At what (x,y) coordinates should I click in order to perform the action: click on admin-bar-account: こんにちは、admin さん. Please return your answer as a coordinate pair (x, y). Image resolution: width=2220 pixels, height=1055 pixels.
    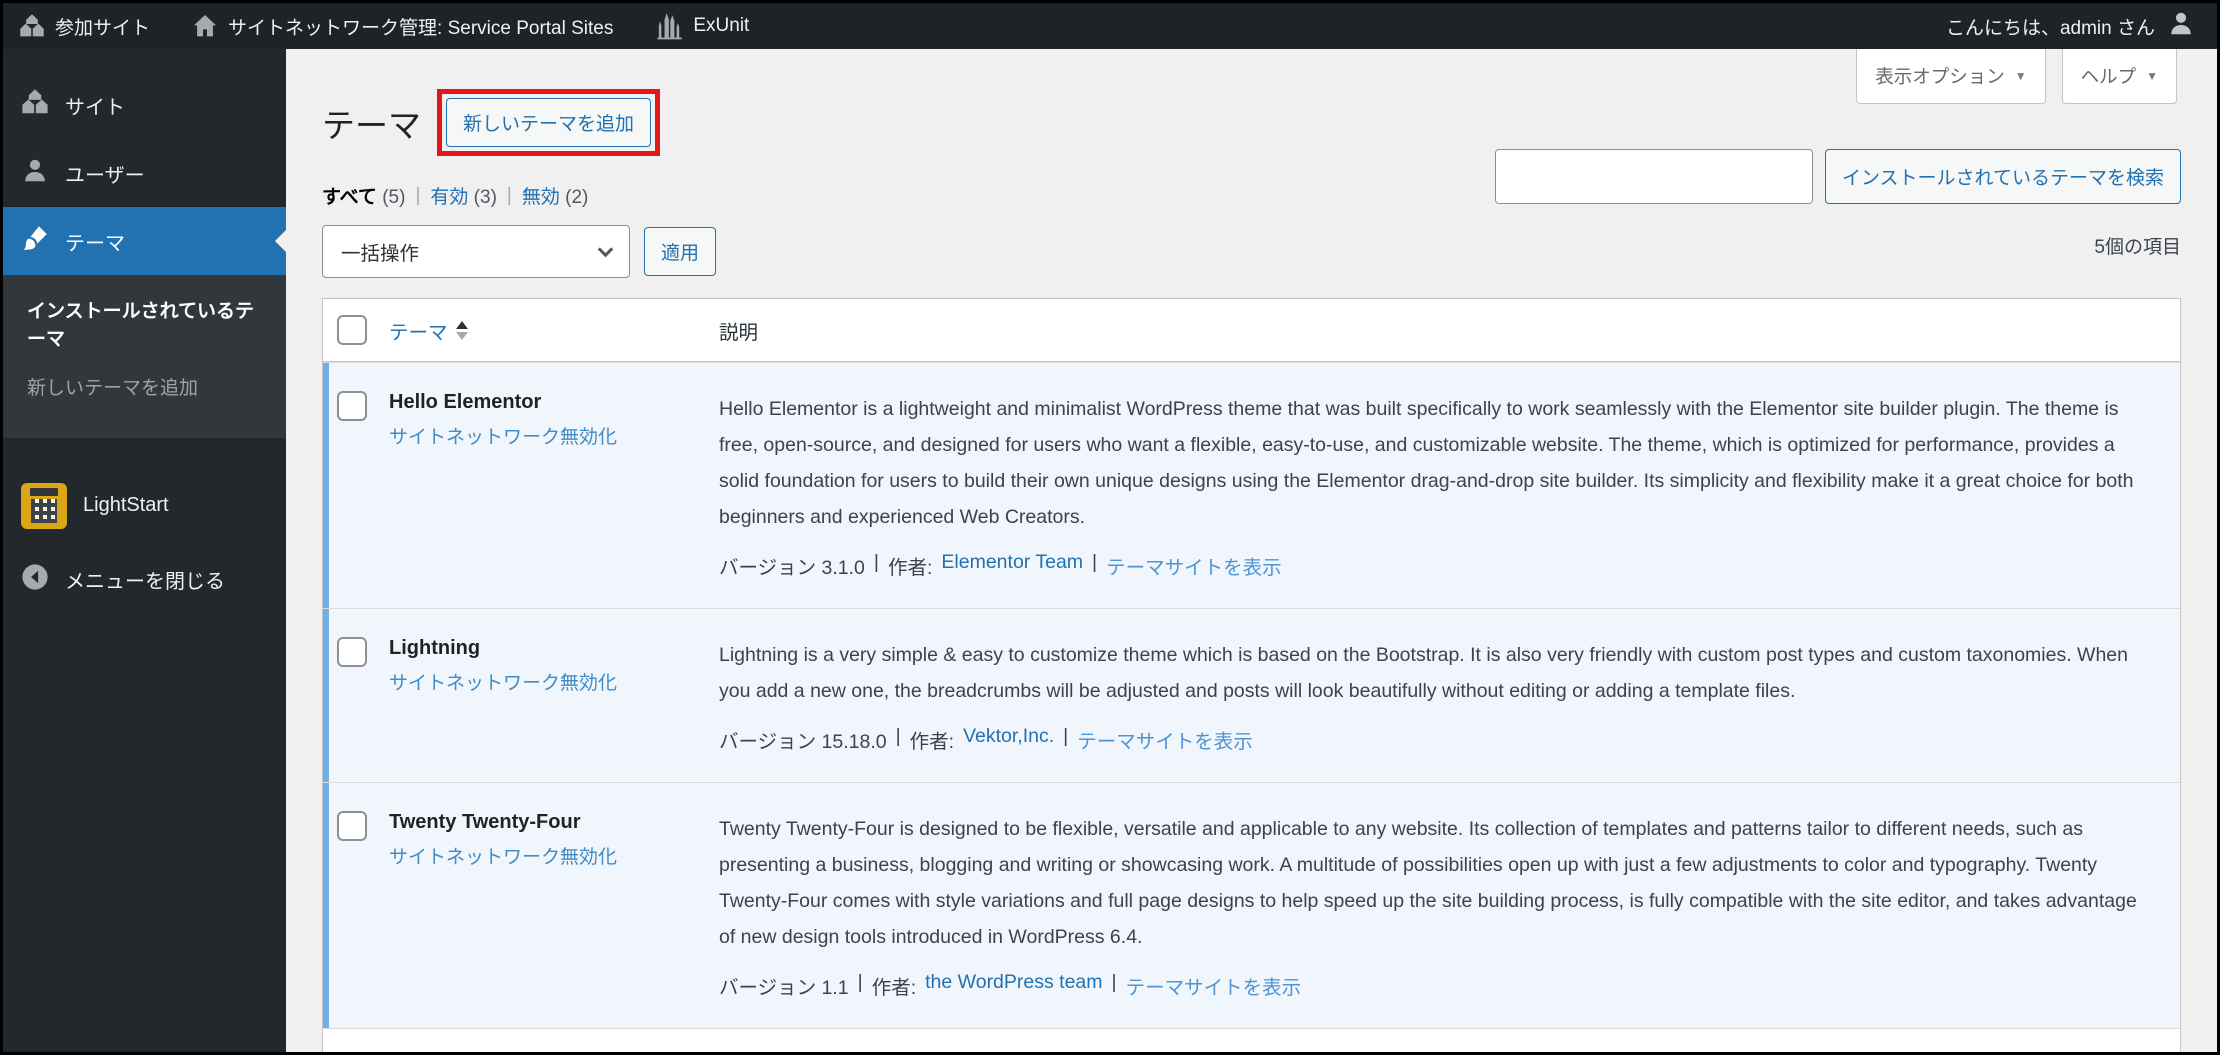
    Looking at the image, I should click on (2070, 26).